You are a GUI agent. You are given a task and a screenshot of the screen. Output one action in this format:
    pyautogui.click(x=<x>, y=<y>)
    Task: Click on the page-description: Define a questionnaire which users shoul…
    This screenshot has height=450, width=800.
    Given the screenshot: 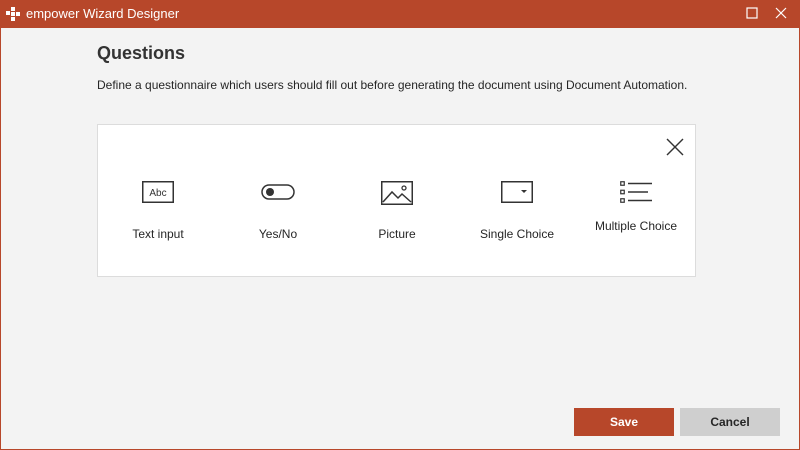 What is the action you would take?
    pyautogui.click(x=392, y=85)
    